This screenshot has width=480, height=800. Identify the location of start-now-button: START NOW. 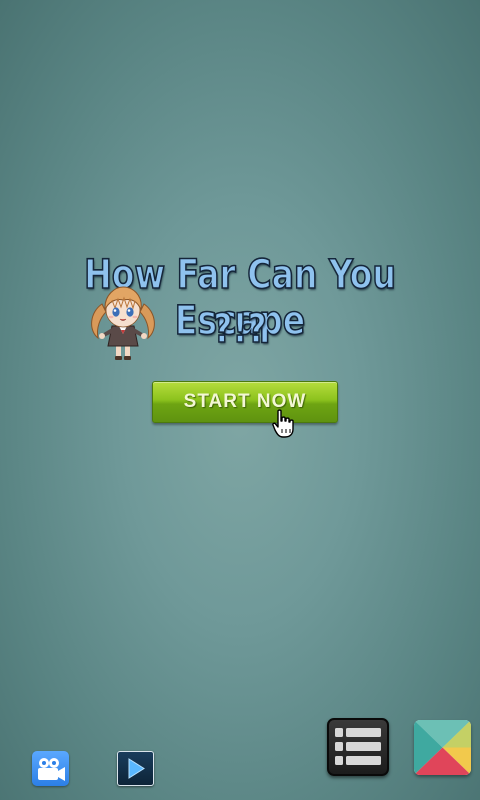
(245, 402).